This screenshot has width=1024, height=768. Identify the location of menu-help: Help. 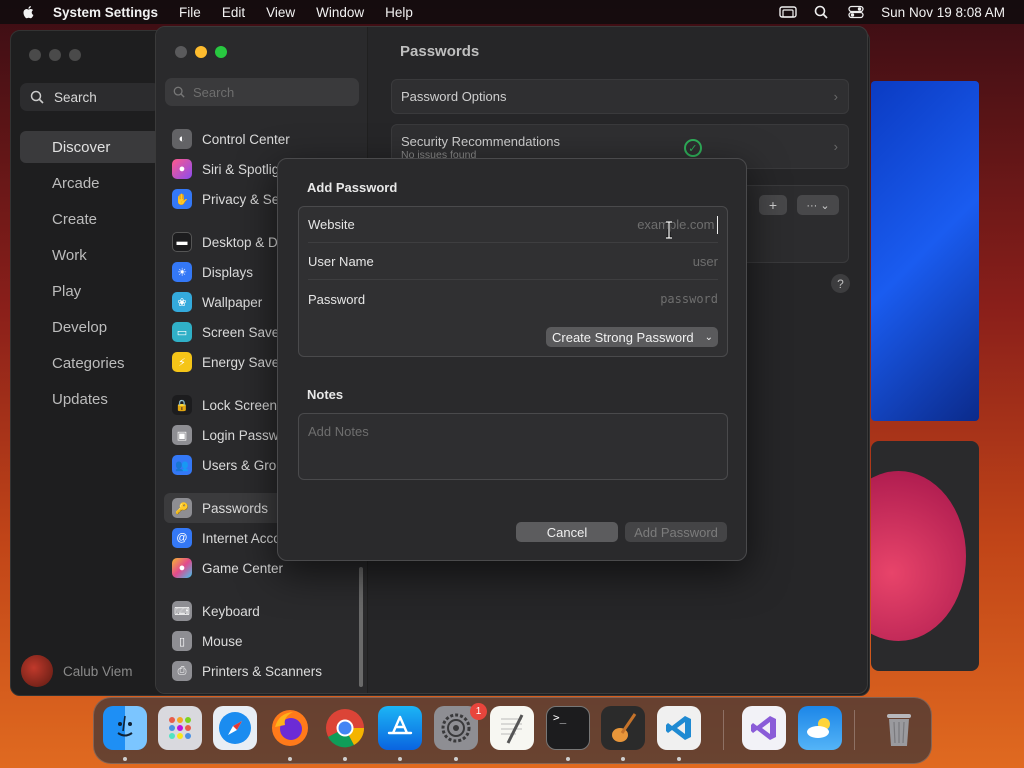
(399, 12).